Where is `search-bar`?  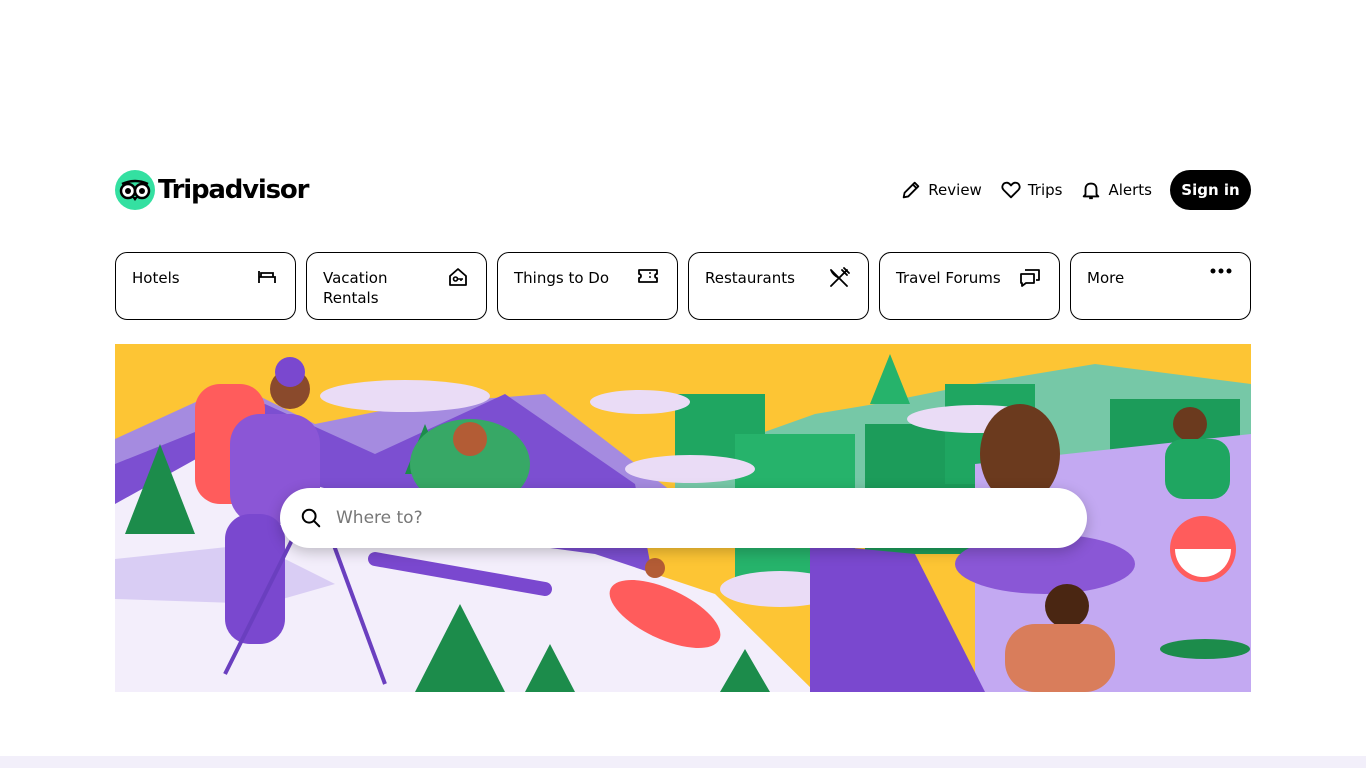
search-bar is located at coordinates (683, 518).